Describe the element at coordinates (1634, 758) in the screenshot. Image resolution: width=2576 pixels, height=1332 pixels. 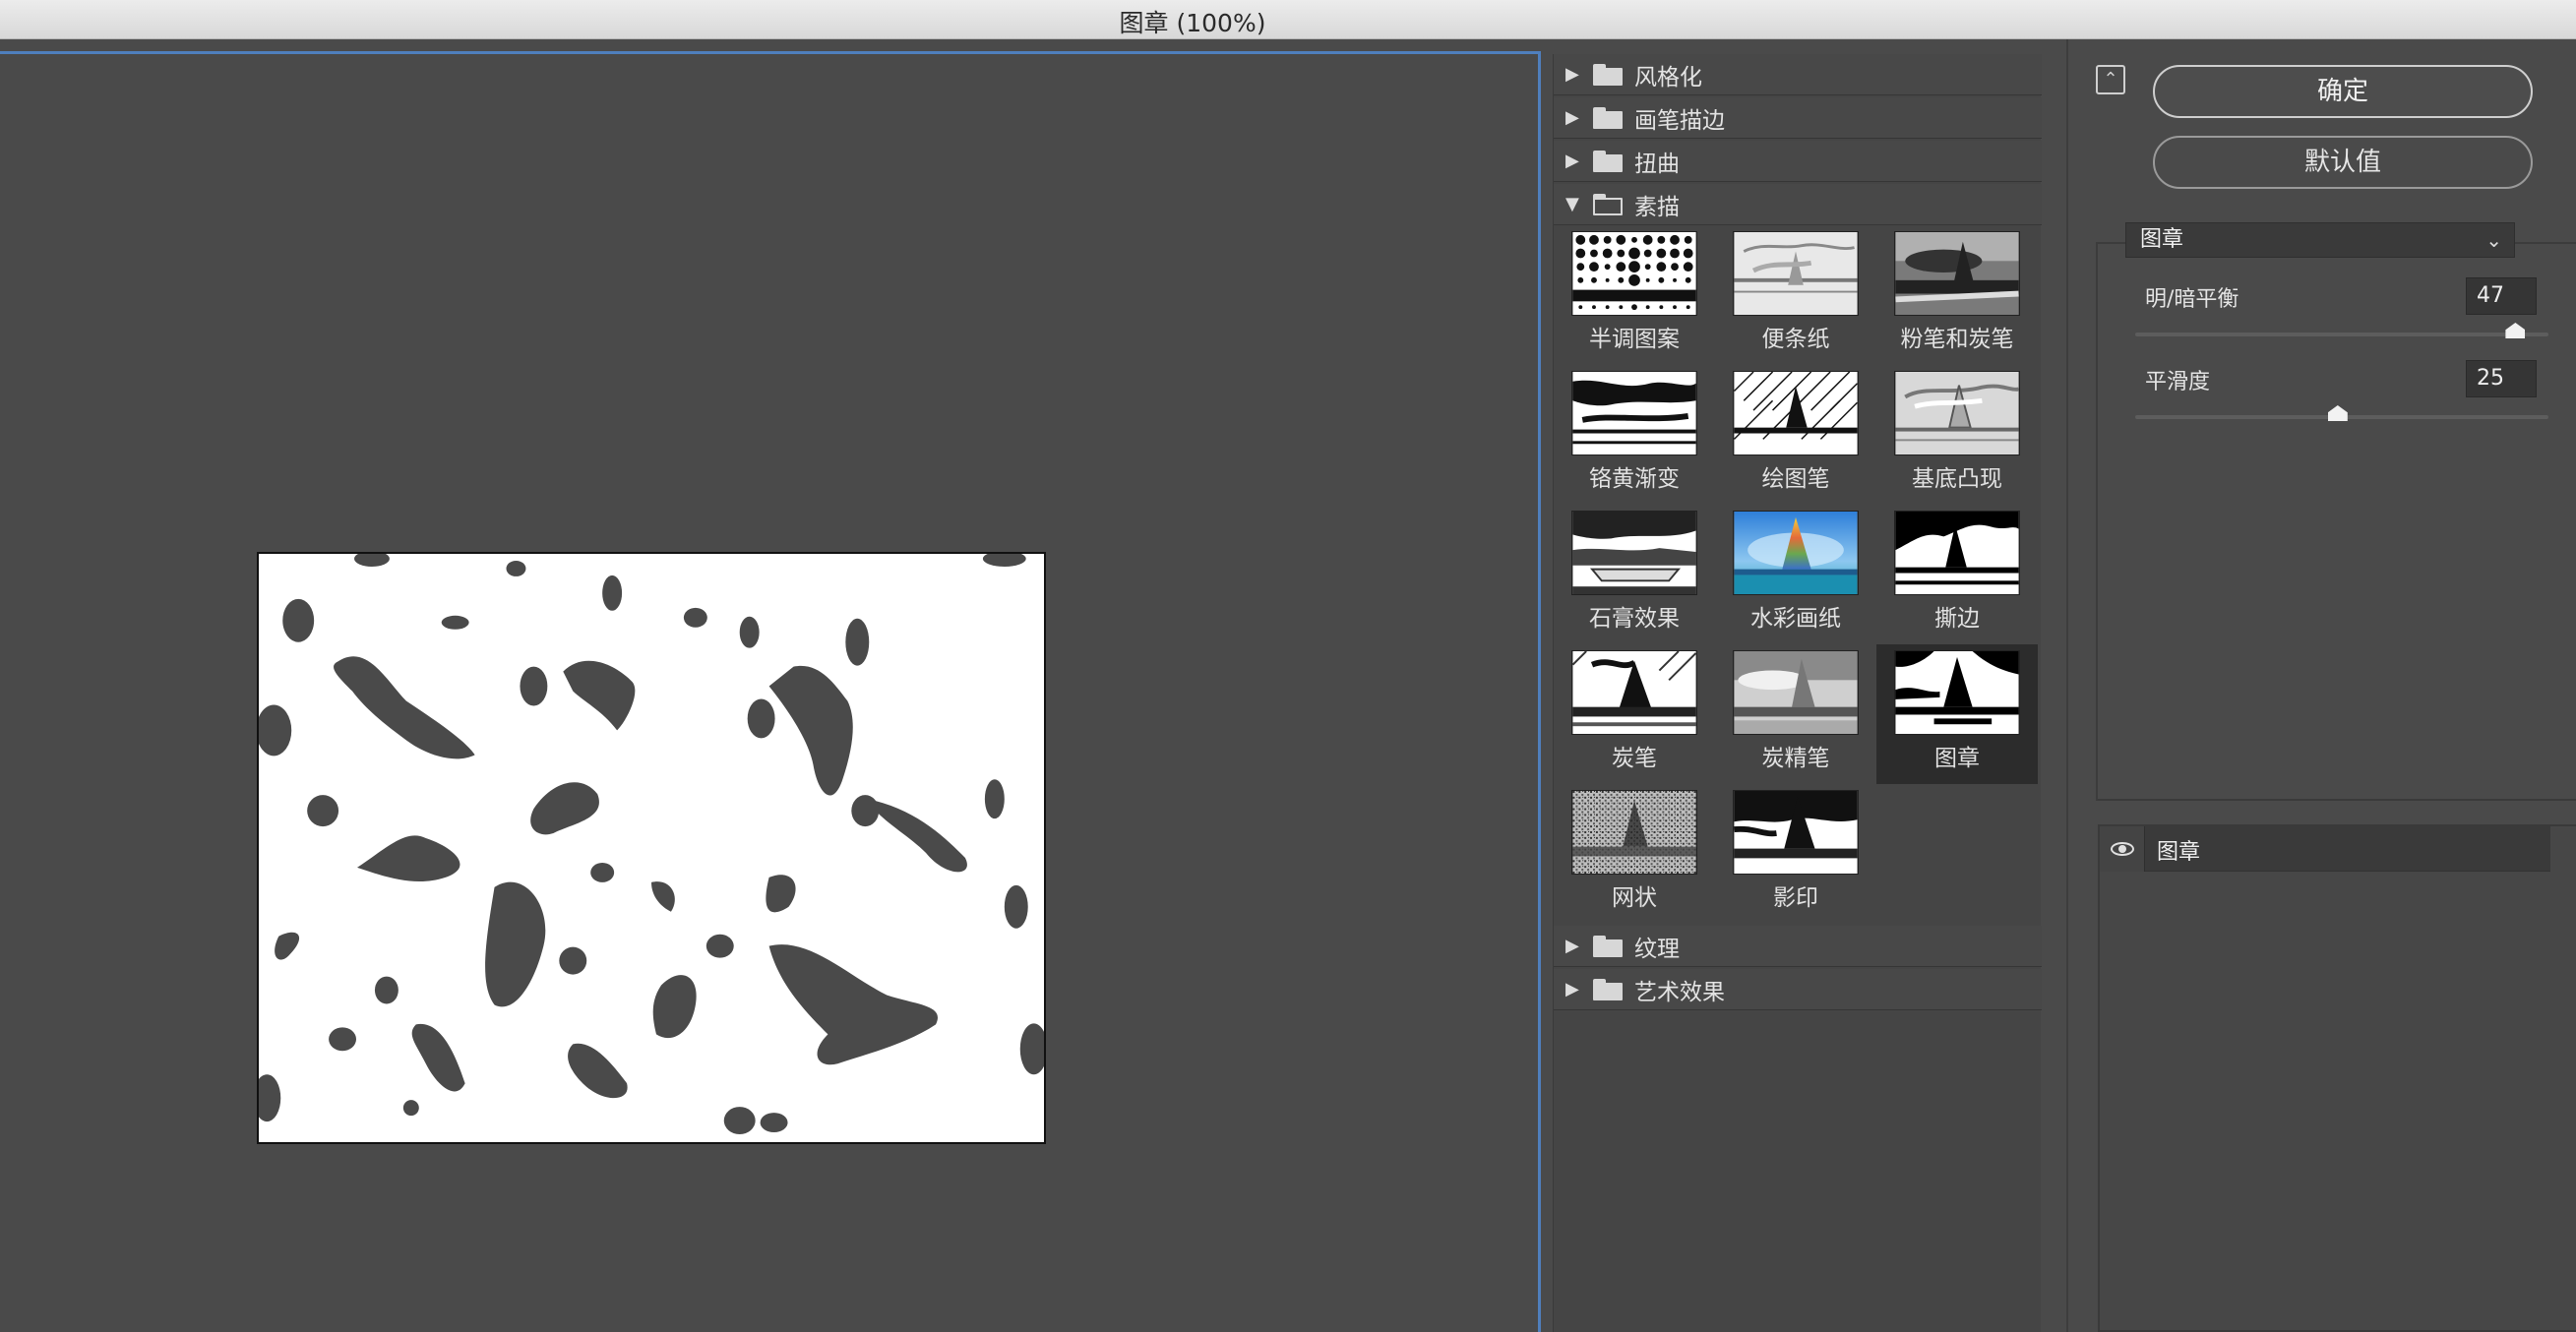
I see `filter-thumb-label: 炭笔` at that location.